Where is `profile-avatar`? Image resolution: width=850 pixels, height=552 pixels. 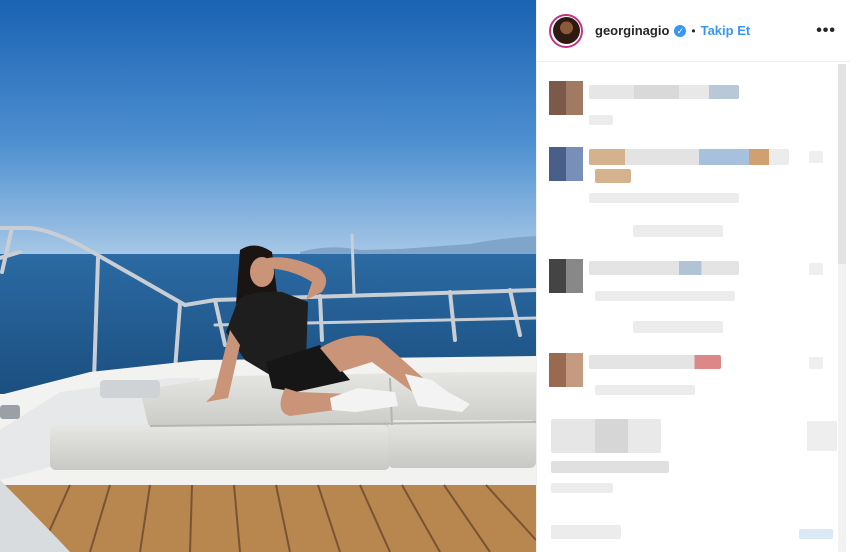
profile-avatar is located at coordinates (566, 30).